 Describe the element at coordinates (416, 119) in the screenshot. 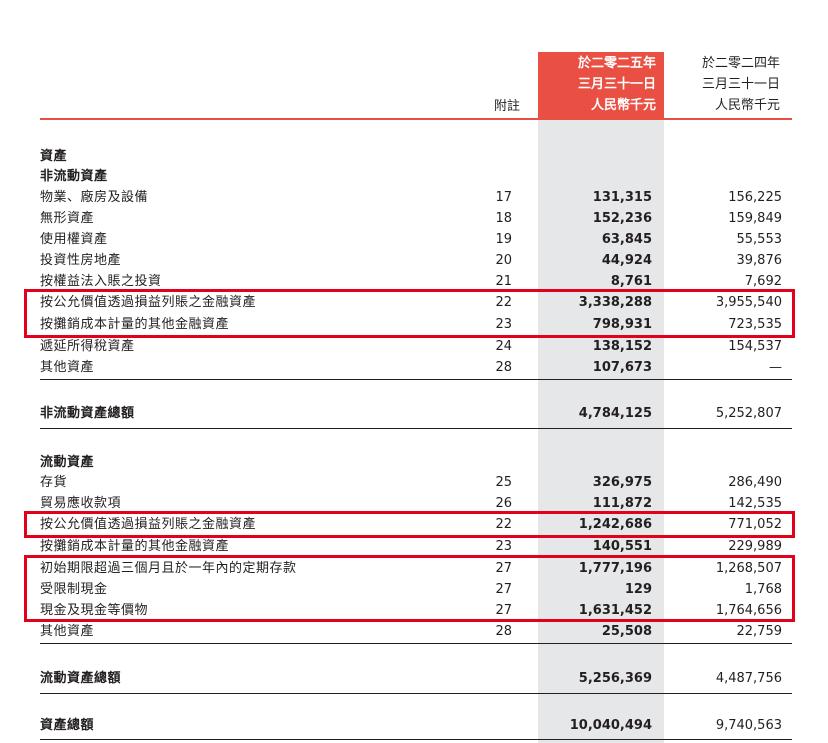

I see `header-red-rule` at that location.